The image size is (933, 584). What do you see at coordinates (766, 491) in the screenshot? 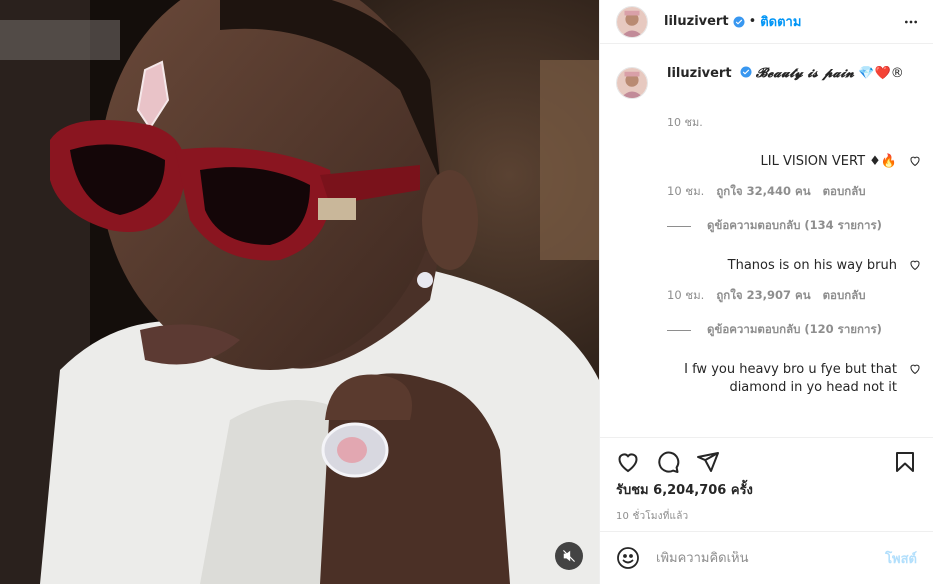
I see `view-count: รับชม 6,204,706 ครั้ง` at bounding box center [766, 491].